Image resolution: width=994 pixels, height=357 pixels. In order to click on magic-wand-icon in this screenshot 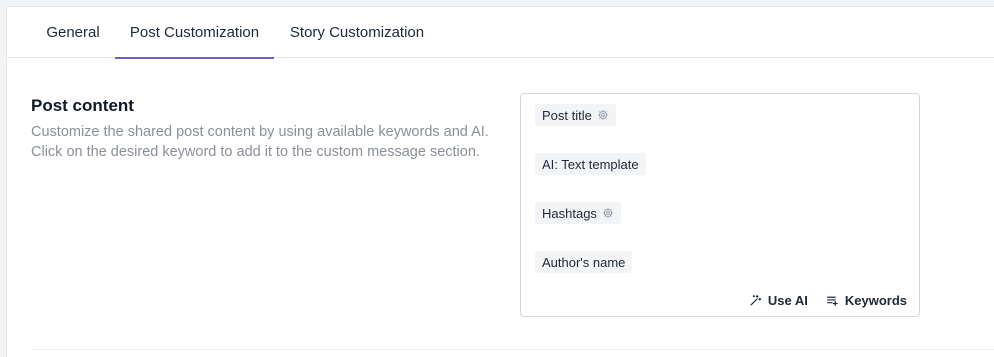, I will do `click(756, 300)`.